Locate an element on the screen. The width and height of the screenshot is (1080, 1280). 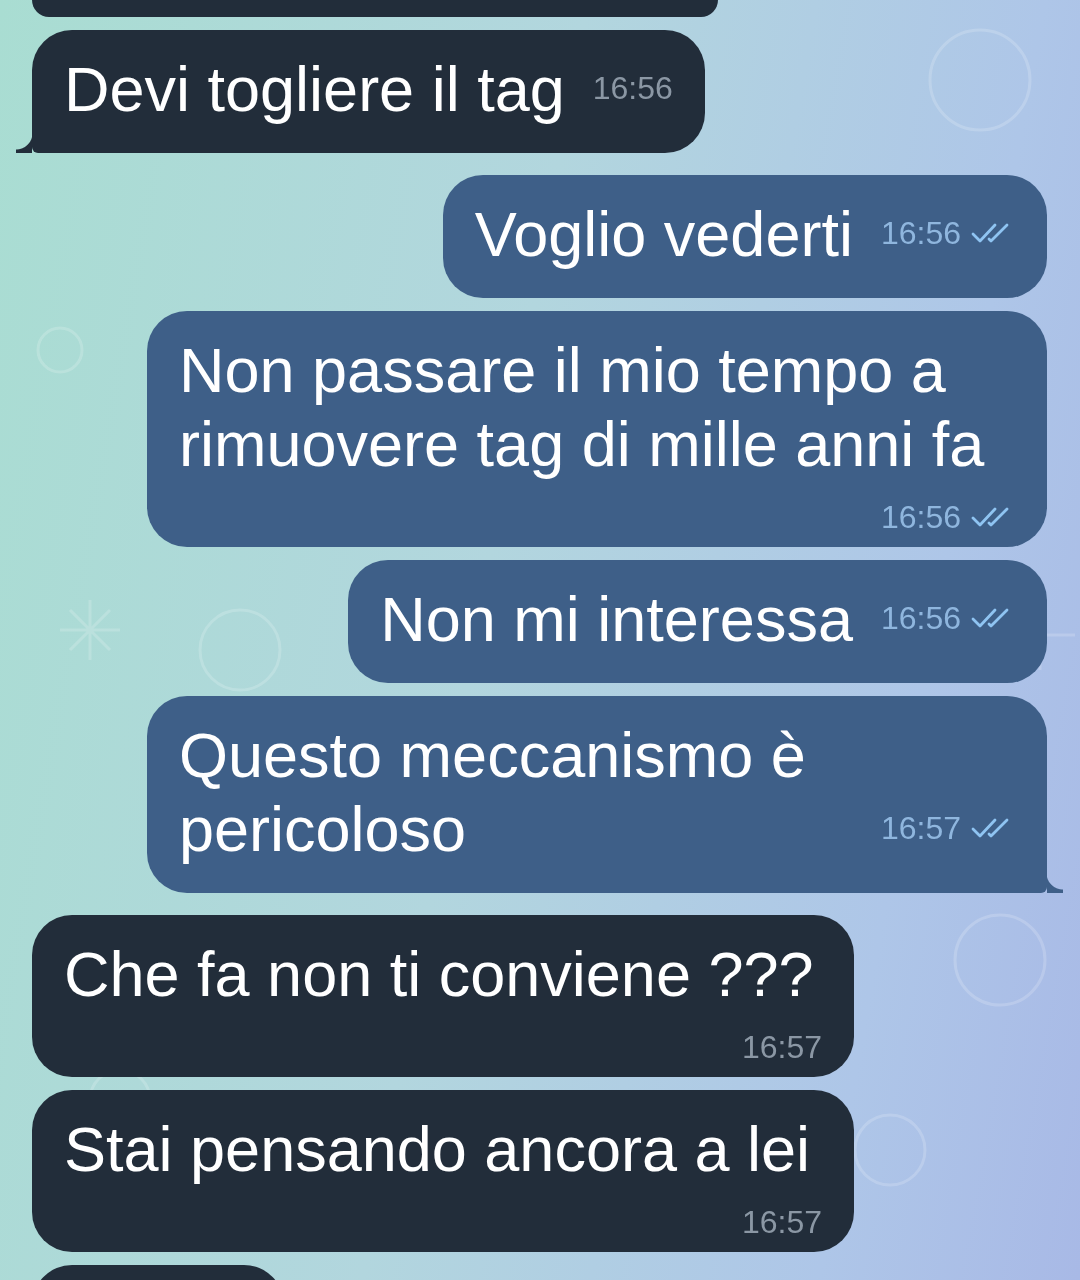
message-text: Devi togliere il tag is located at coordinates (314, 89).